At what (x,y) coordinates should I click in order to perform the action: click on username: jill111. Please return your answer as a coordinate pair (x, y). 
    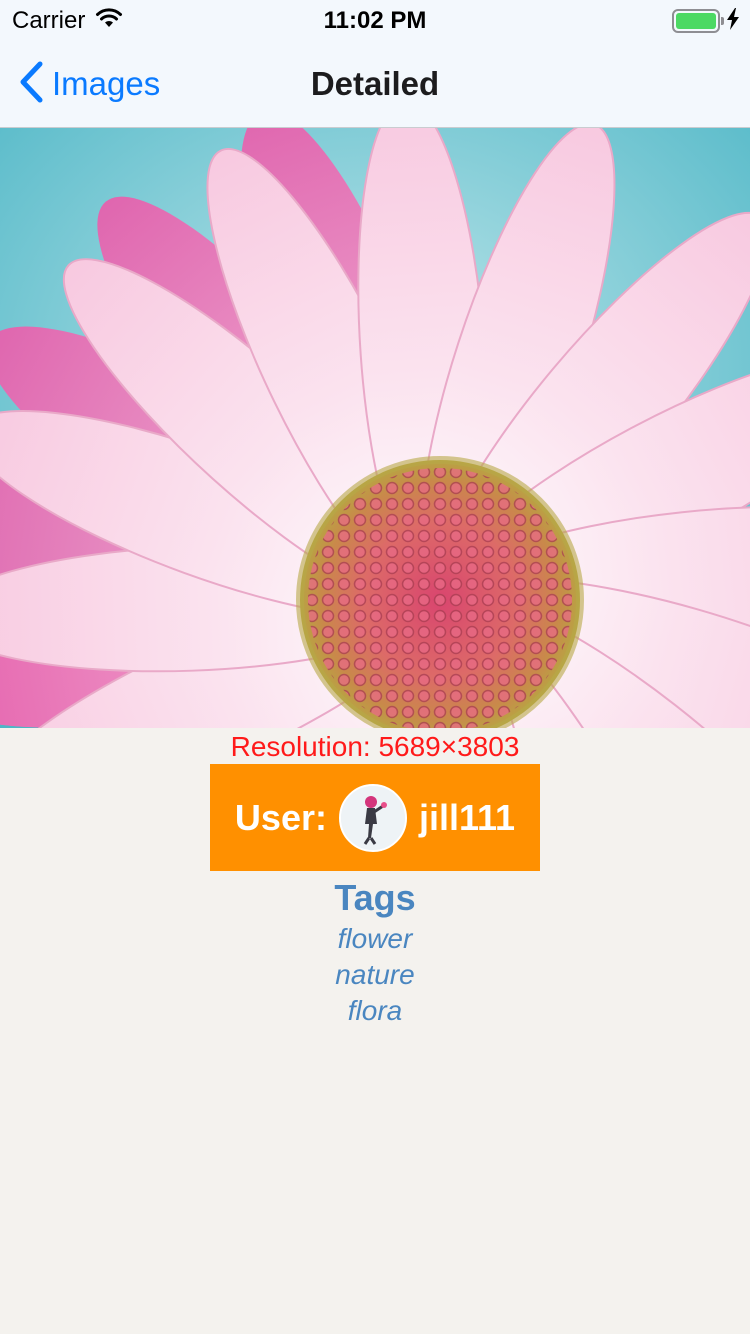
    Looking at the image, I should click on (467, 817).